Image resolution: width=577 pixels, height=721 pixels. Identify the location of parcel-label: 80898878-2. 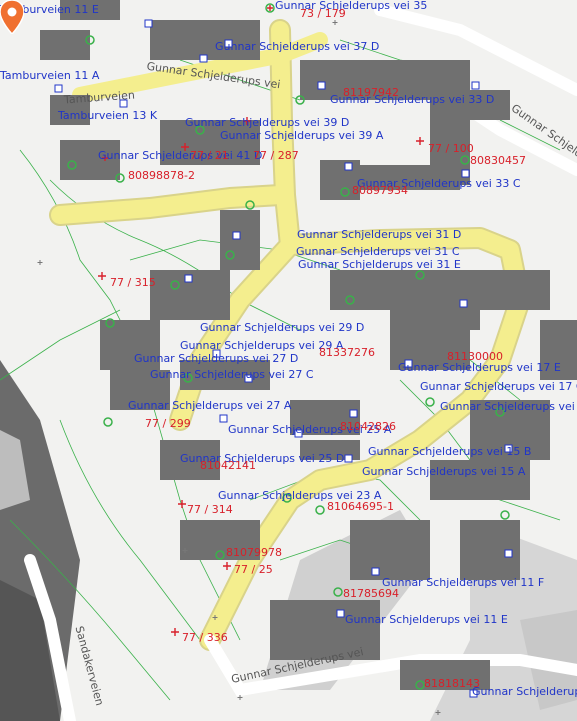
(161, 176).